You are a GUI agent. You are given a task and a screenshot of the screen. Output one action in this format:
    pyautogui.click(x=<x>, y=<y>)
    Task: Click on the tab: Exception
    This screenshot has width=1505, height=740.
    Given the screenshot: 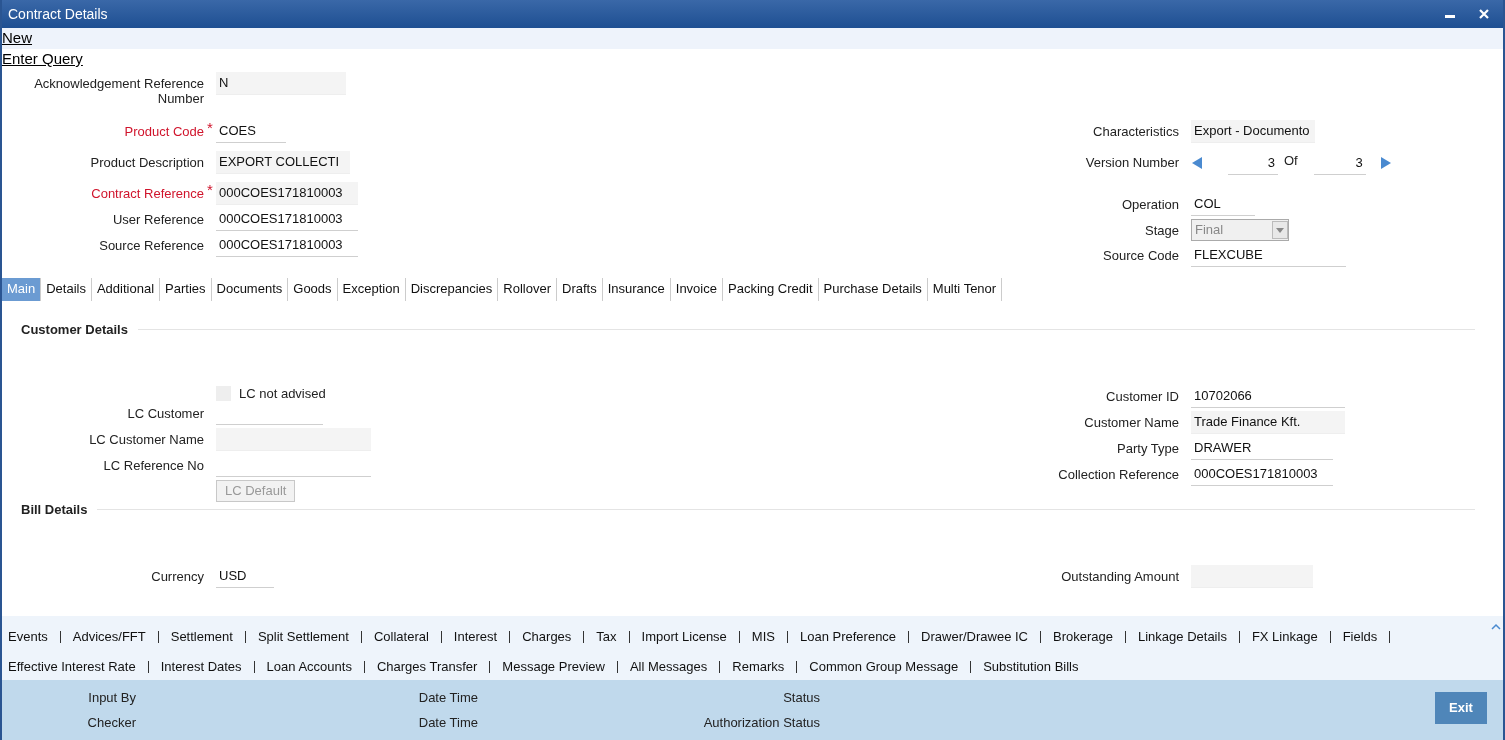 What is the action you would take?
    pyautogui.click(x=371, y=289)
    